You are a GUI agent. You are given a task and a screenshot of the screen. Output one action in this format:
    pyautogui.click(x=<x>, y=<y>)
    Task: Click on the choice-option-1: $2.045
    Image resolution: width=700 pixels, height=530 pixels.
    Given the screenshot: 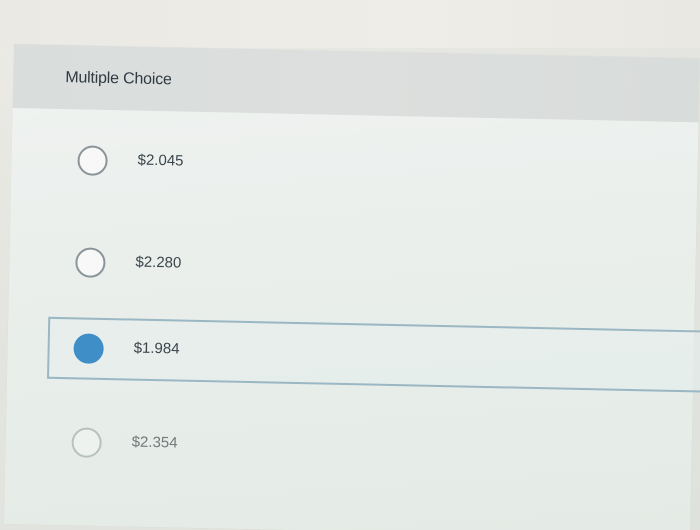 What is the action you would take?
    pyautogui.click(x=377, y=169)
    